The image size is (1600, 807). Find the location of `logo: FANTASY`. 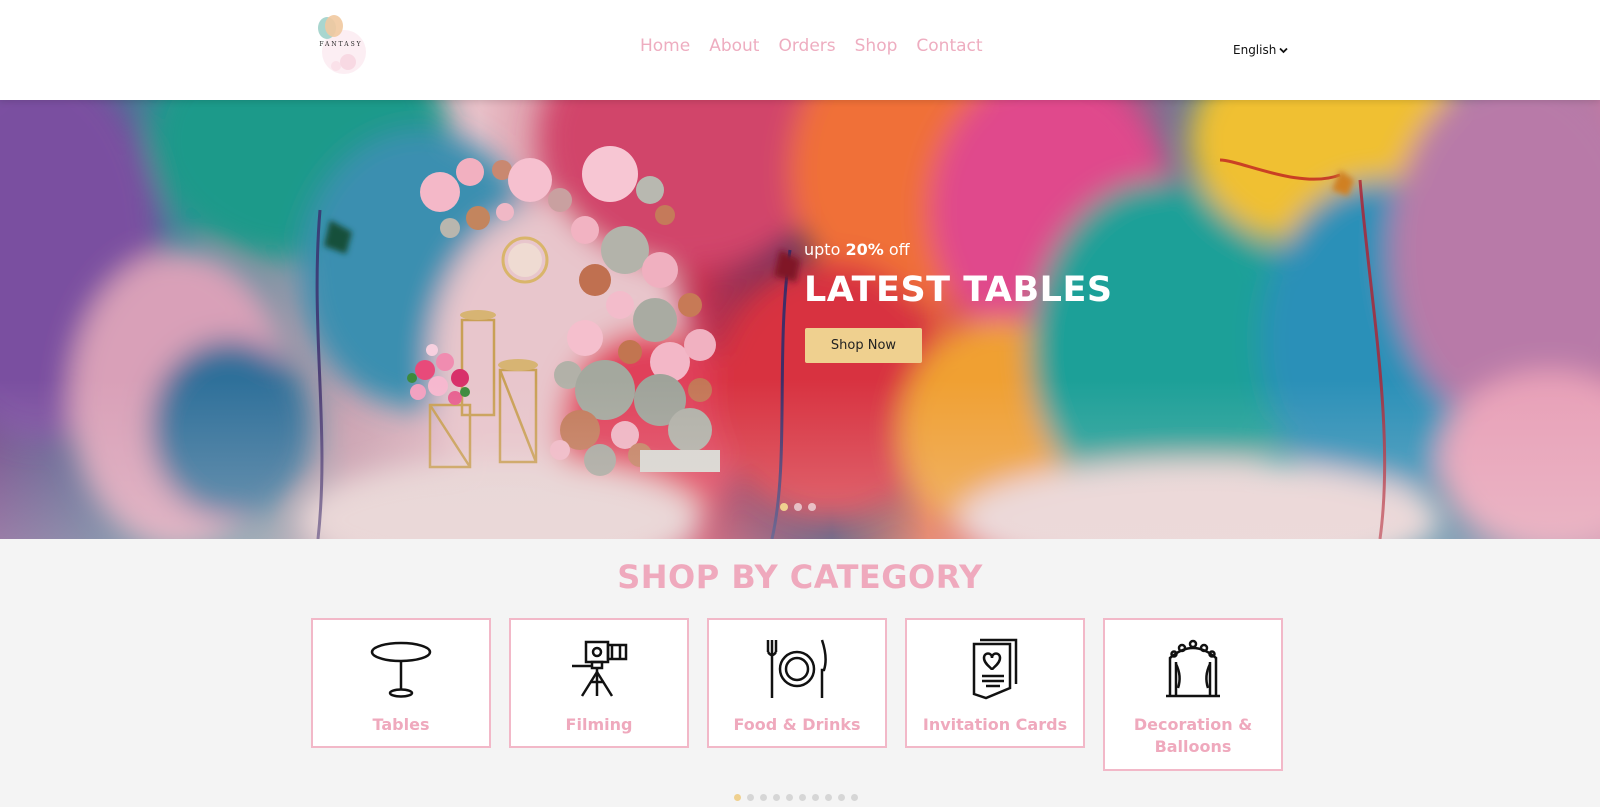

logo: FANTASY is located at coordinates (341, 44).